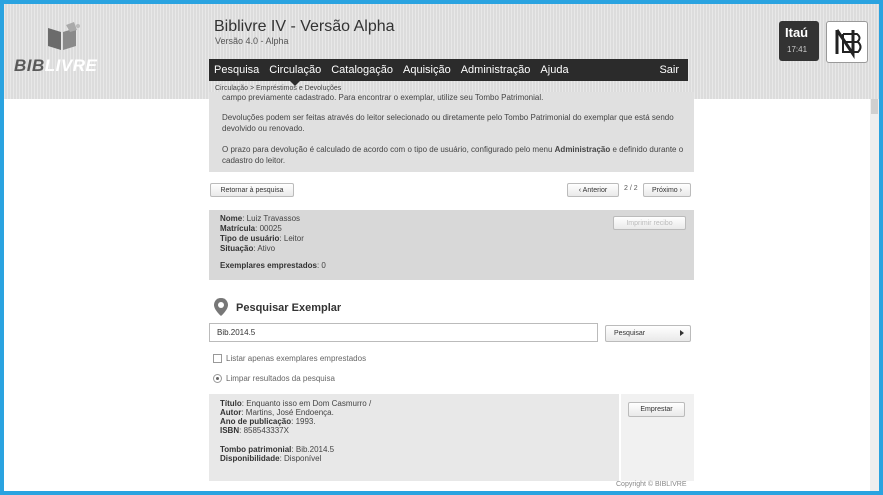 The image size is (883, 495). I want to click on menu-circulacao: Circulação, so click(295, 72).